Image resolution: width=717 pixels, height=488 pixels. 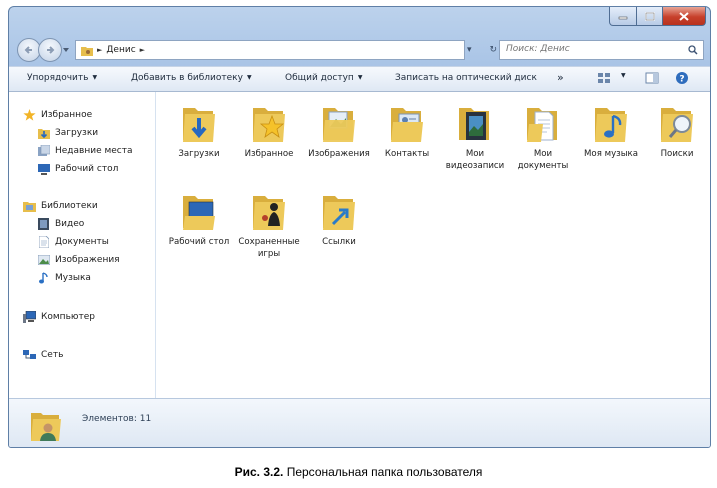 What do you see at coordinates (259, 472) in the screenshot?
I see `figure-number: Рис. 3.2.` at bounding box center [259, 472].